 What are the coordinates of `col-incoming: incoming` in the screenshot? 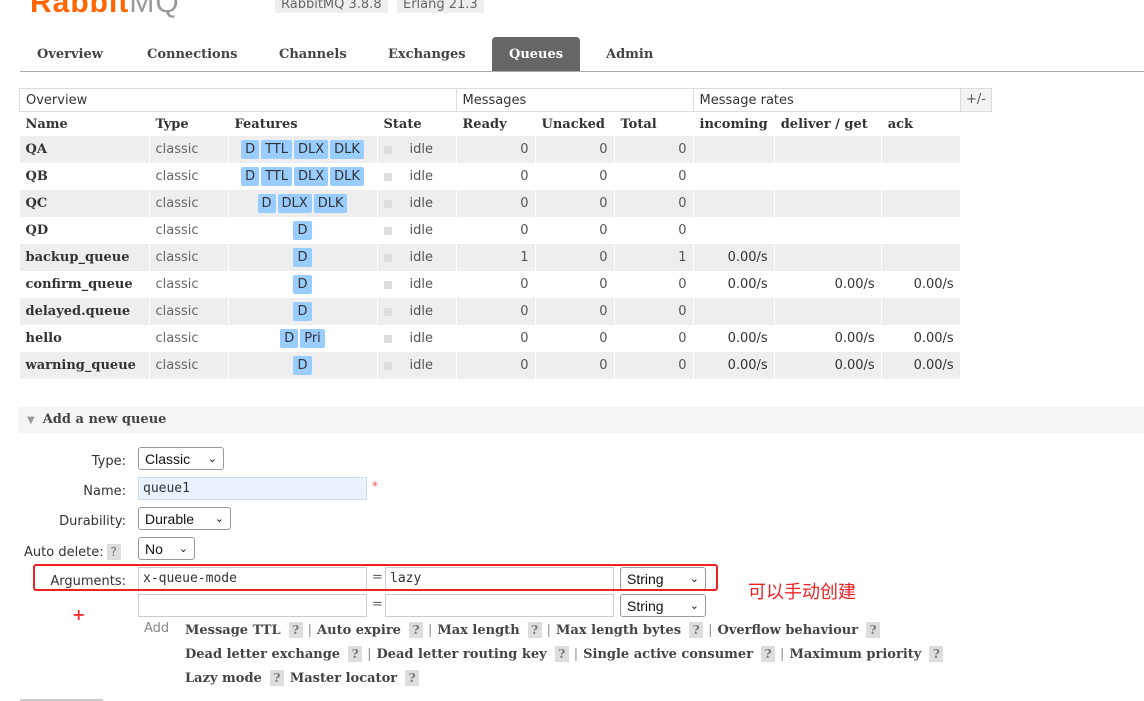 It's located at (734, 123).